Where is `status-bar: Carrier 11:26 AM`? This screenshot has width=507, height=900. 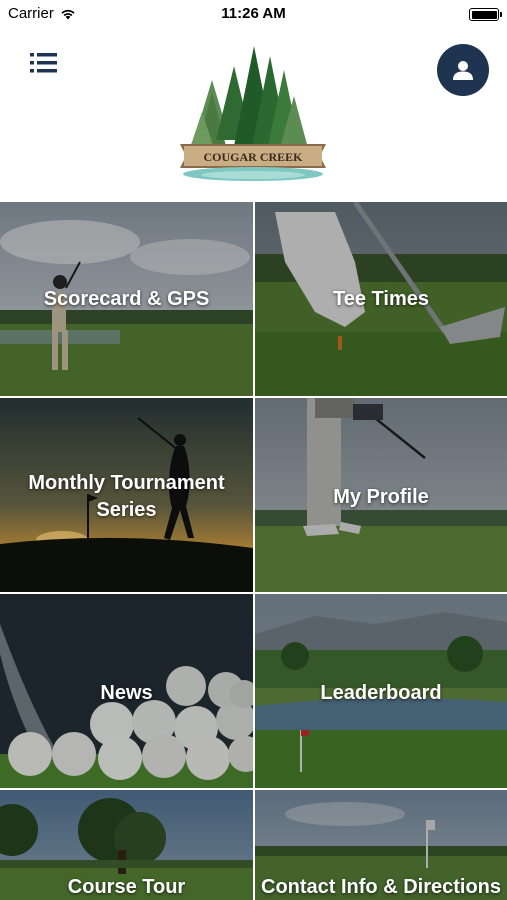
status-bar: Carrier 11:26 AM is located at coordinates (253, 14).